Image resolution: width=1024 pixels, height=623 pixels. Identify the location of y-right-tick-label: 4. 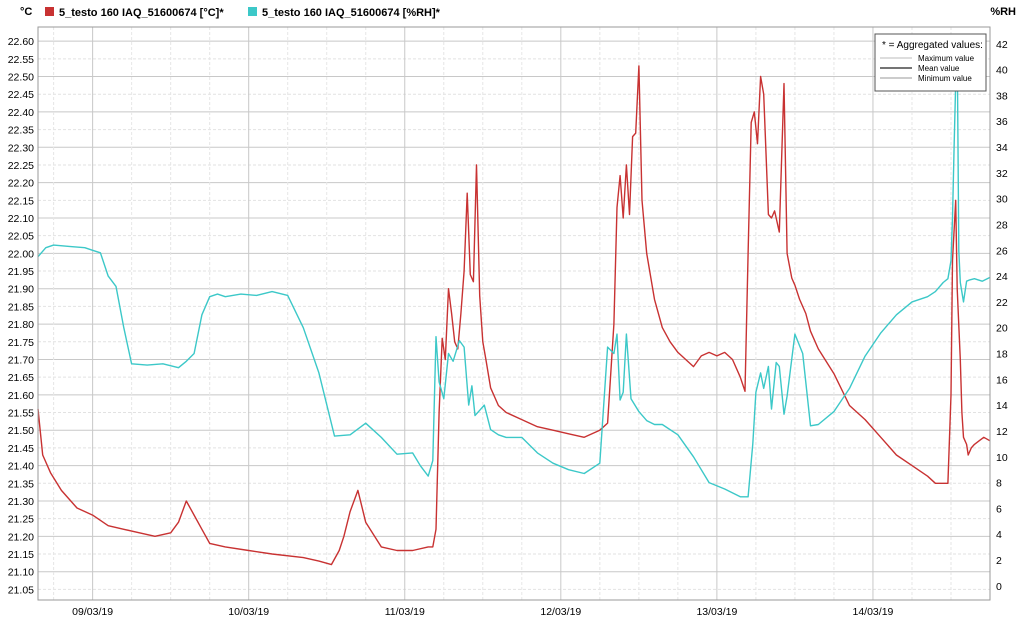
(999, 535).